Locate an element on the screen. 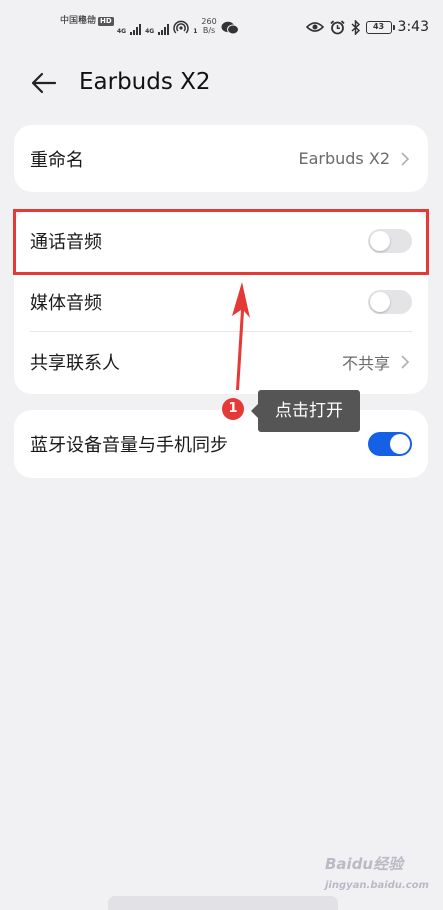 The image size is (443, 910). battery-icon: 43 is located at coordinates (380, 27).